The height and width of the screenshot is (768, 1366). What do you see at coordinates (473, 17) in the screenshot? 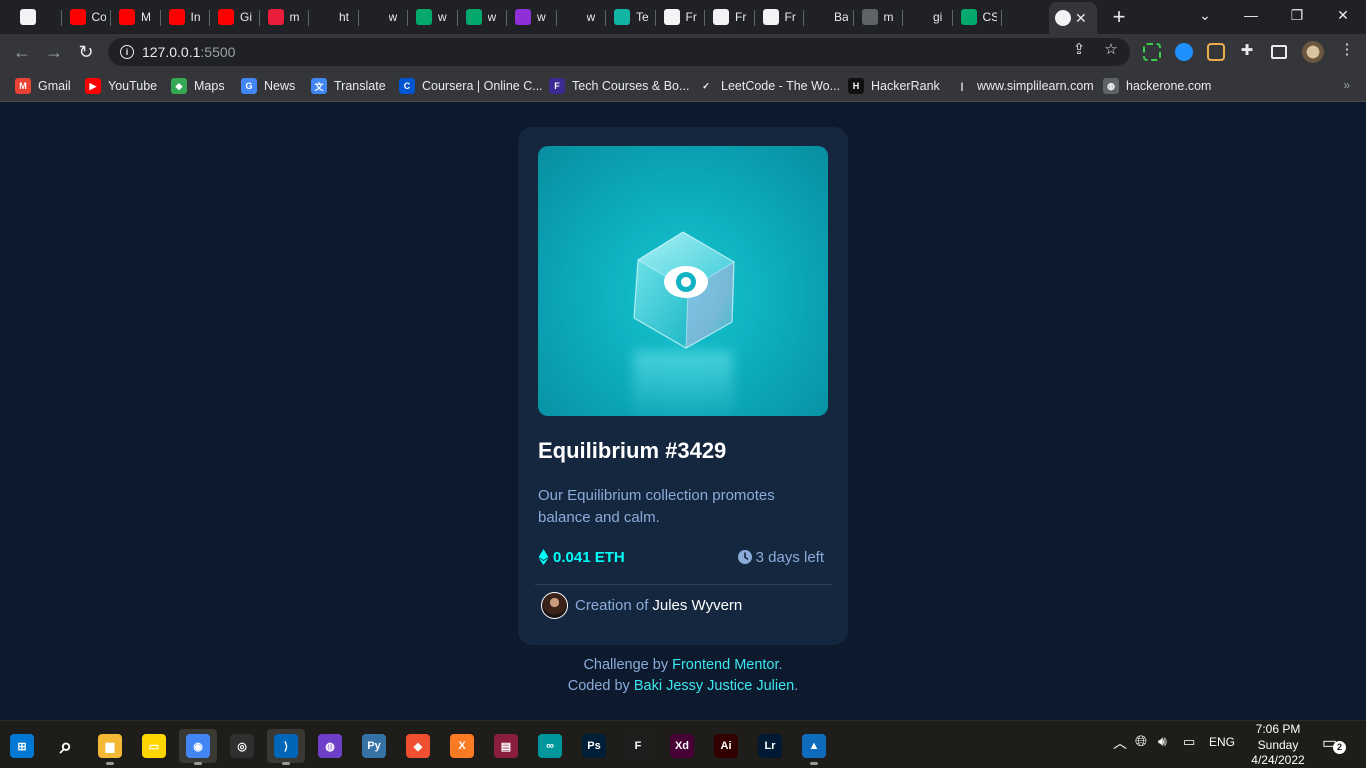
I see `w3-icon` at bounding box center [473, 17].